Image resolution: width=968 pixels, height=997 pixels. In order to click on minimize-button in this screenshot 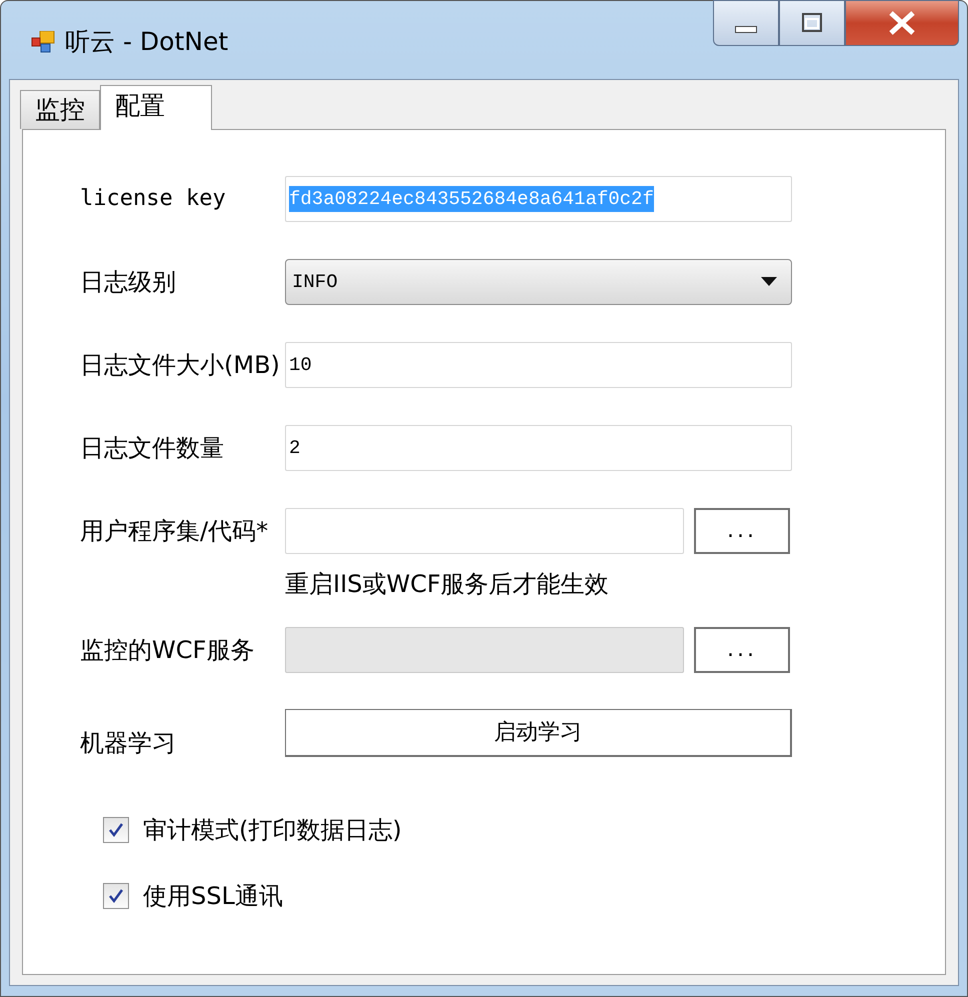, I will do `click(746, 23)`.